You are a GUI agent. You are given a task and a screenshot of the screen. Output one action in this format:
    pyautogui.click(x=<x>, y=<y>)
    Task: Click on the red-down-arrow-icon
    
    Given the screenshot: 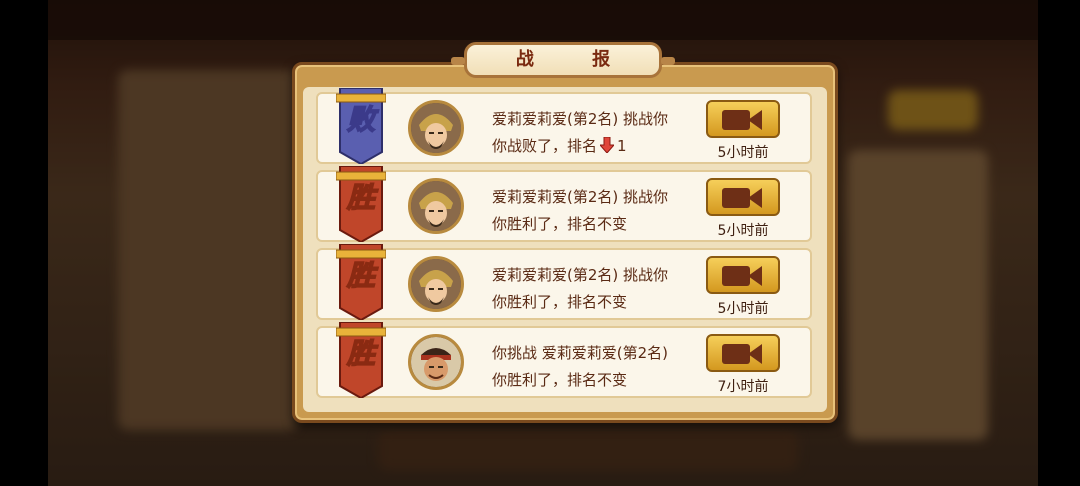 What is the action you would take?
    pyautogui.click(x=607, y=145)
    